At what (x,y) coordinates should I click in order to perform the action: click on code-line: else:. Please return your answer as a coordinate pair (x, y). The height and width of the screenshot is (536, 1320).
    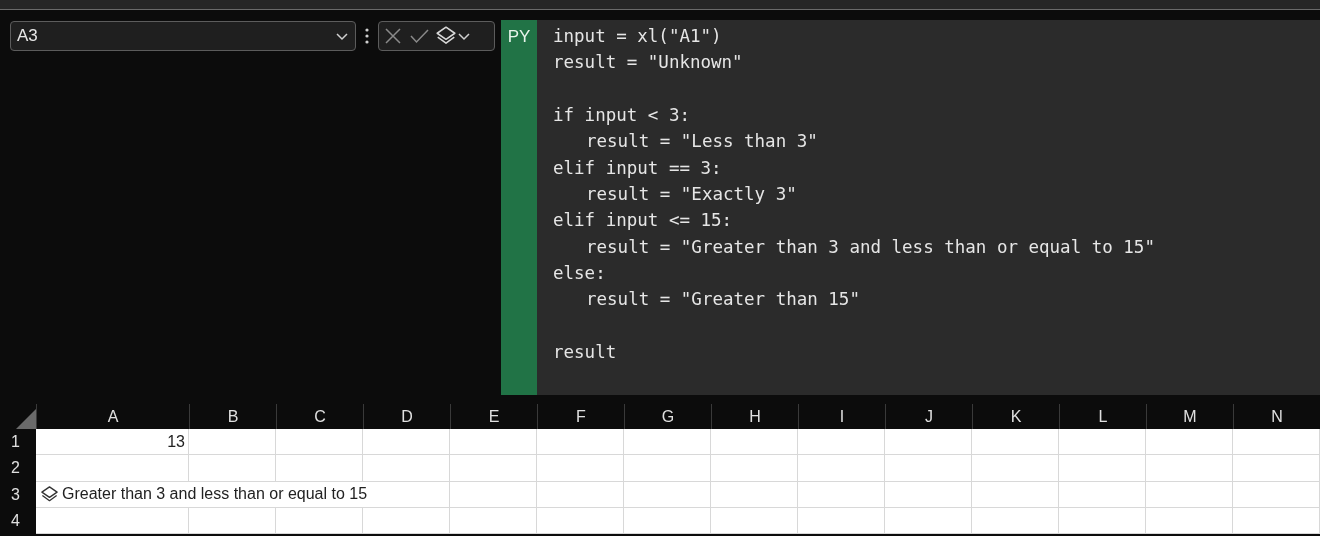
    Looking at the image, I should click on (579, 272).